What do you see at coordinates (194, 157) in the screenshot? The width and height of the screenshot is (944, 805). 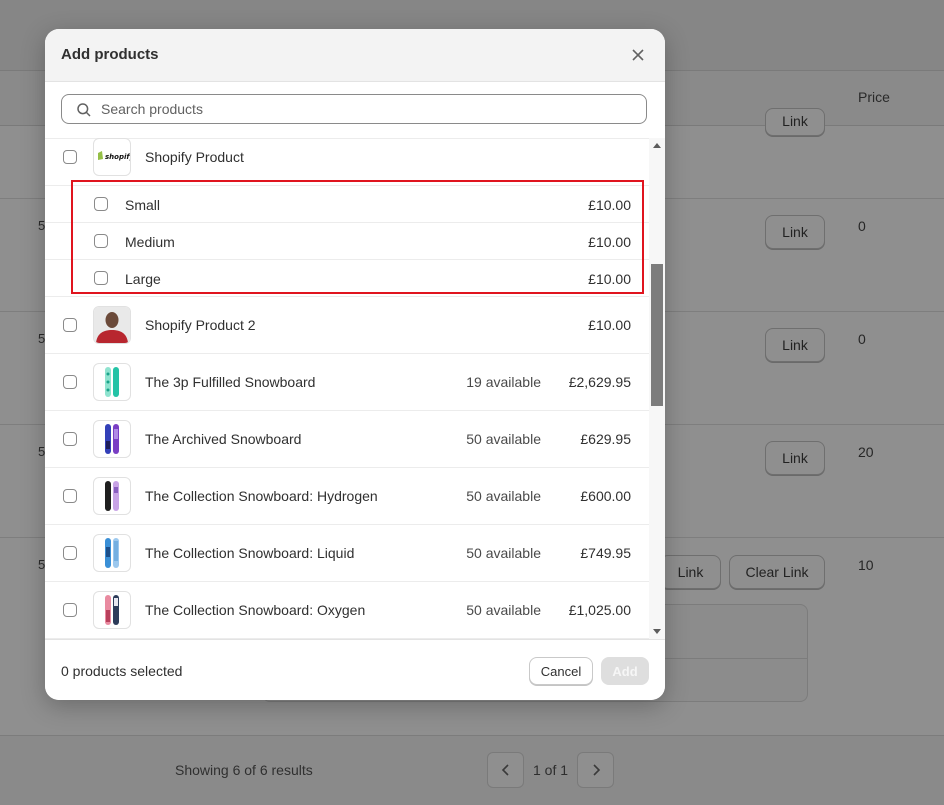 I see `product-name: Shopify Product` at bounding box center [194, 157].